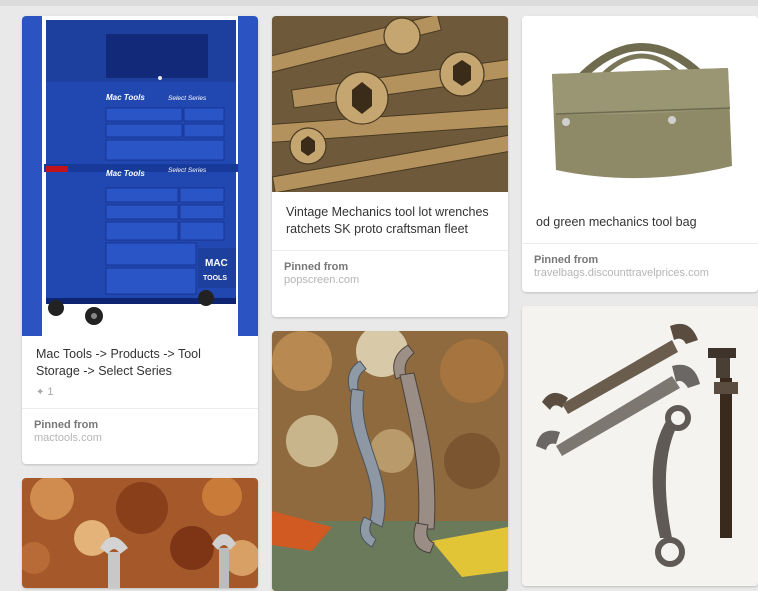 This screenshot has height=591, width=758. I want to click on pin-image-brass-wrenches, so click(390, 104).